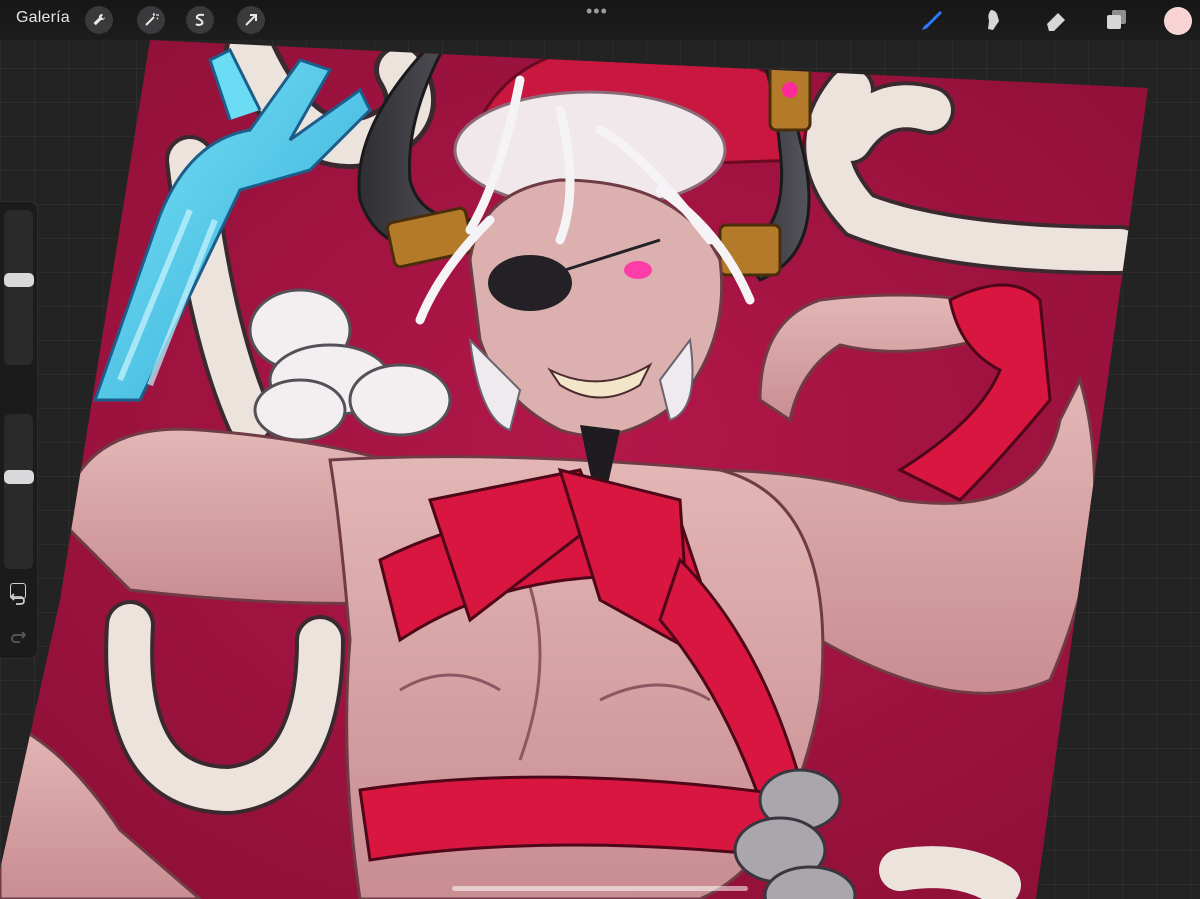 The image size is (1200, 899). What do you see at coordinates (1056, 20) in the screenshot?
I see `eraser-icon` at bounding box center [1056, 20].